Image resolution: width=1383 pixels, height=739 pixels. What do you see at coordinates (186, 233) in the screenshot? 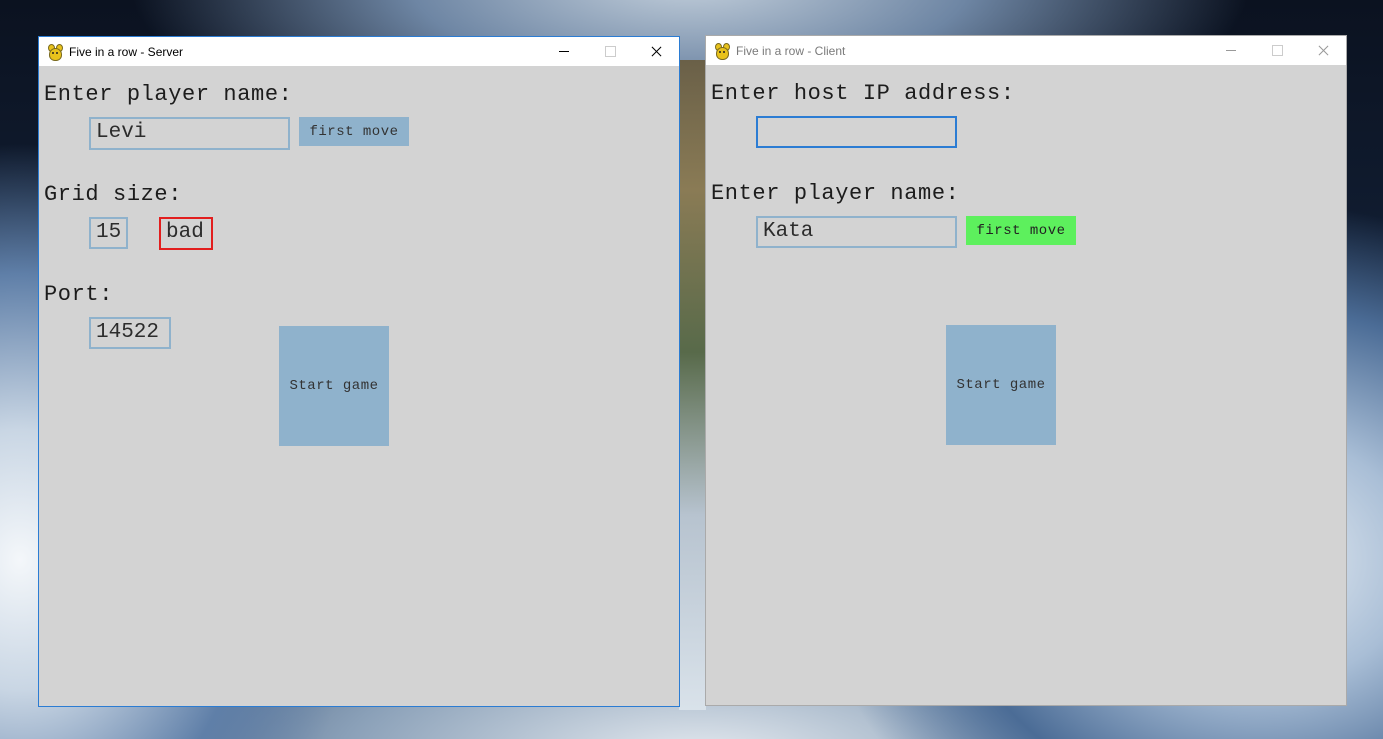
I see `grid-size-error-badge: bad` at bounding box center [186, 233].